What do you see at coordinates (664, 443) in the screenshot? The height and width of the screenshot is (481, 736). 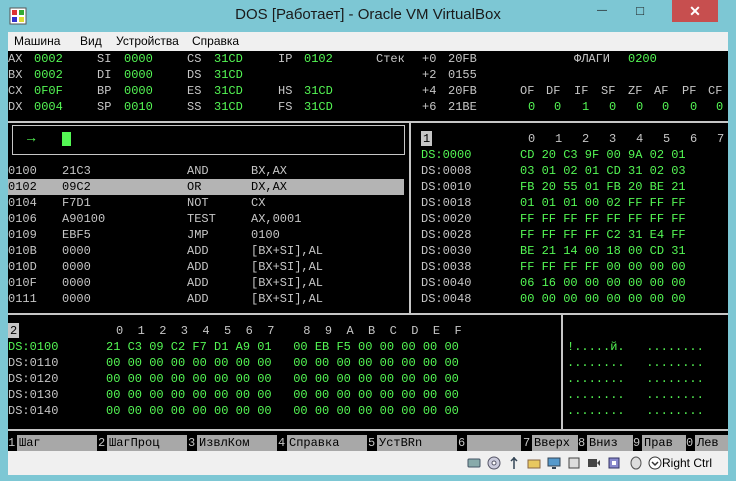 I see `fkey-9-right: Прав` at bounding box center [664, 443].